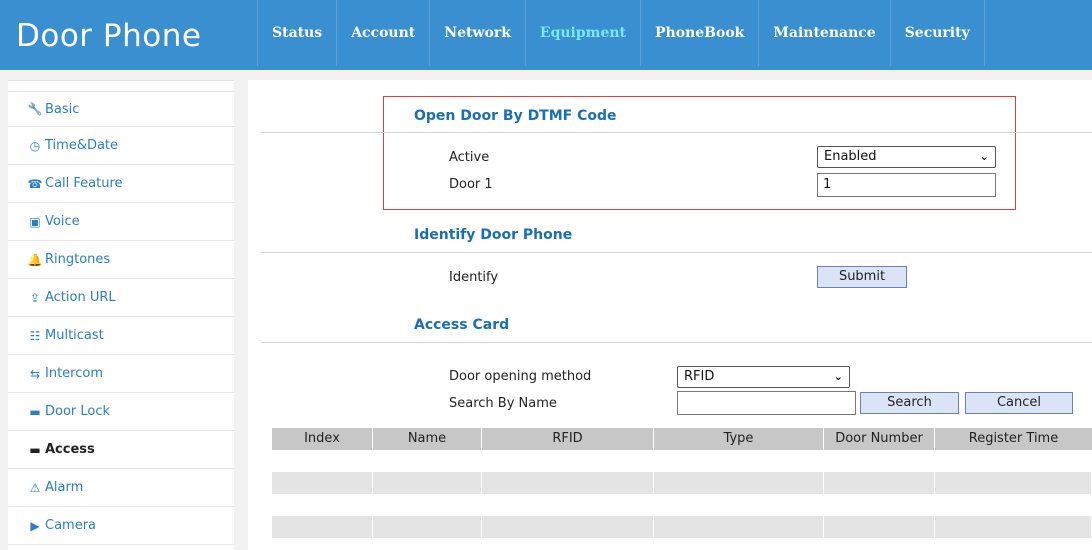 The image size is (1092, 550). I want to click on nav-maintenance: Maintenance, so click(823, 33).